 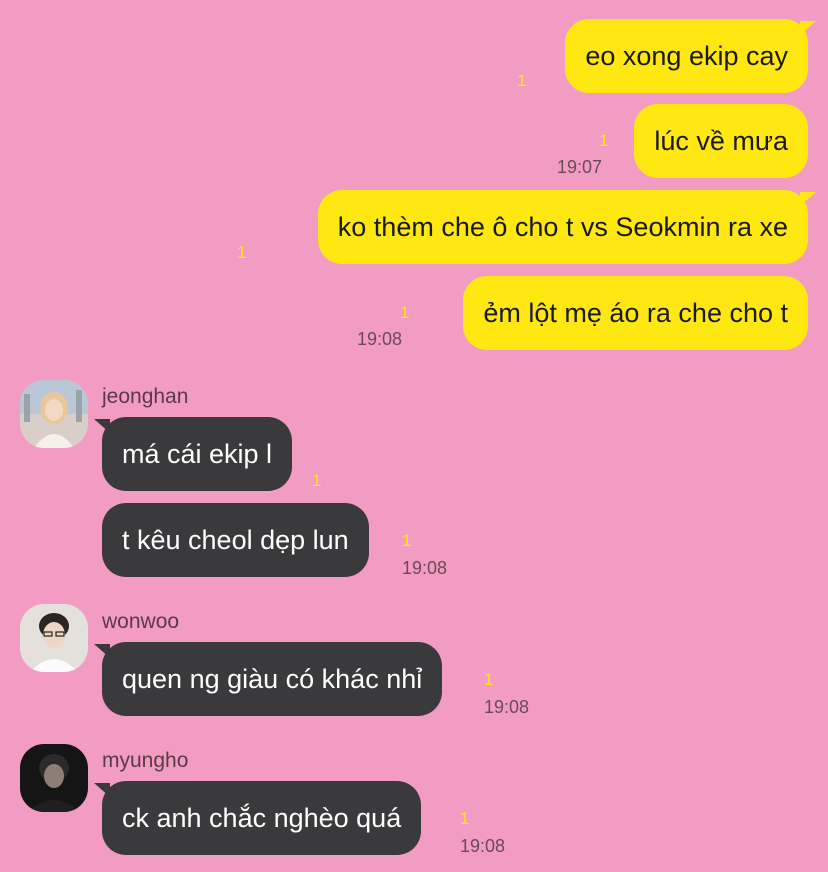 I want to click on sender-name: myungho, so click(x=145, y=760).